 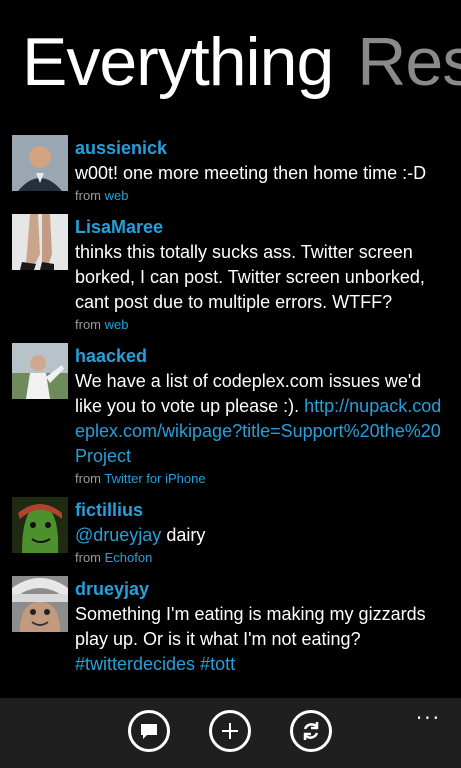 I want to click on tweet-username: LisaMaree, so click(x=268, y=227).